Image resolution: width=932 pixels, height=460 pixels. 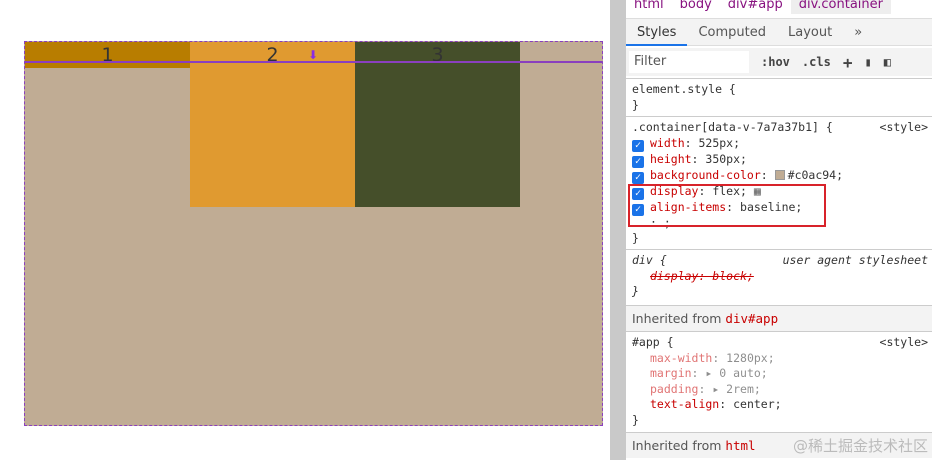 I want to click on crumb-app: div#app, so click(x=755, y=7).